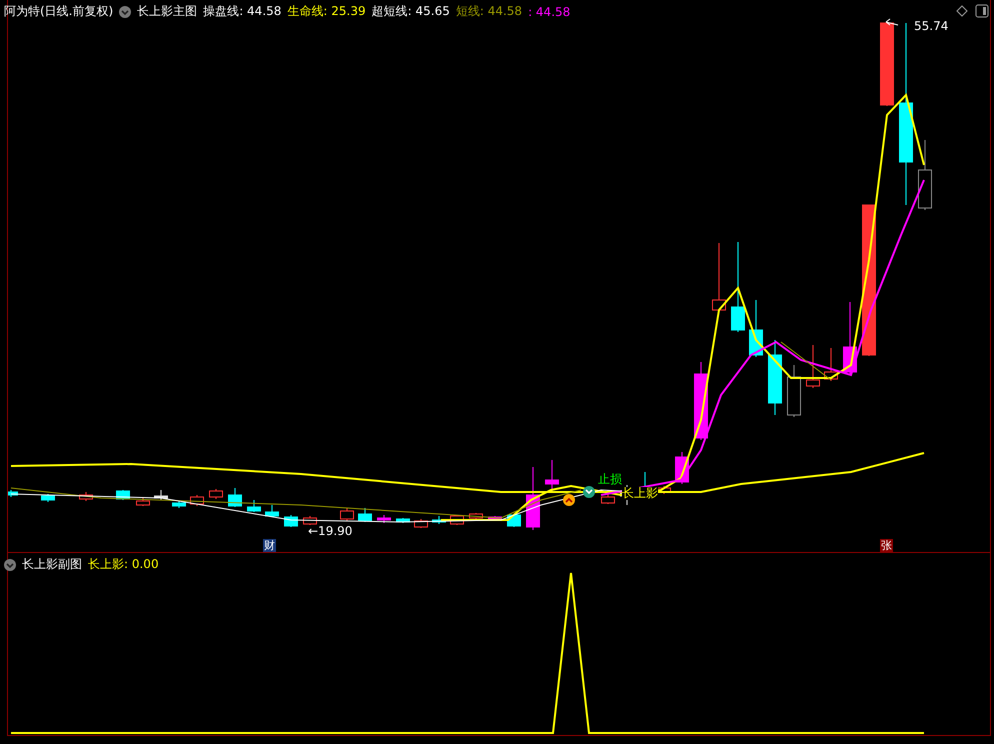 The height and width of the screenshot is (744, 994). What do you see at coordinates (411, 11) in the screenshot?
I see `indicator-reading: 超短线: 45.65` at bounding box center [411, 11].